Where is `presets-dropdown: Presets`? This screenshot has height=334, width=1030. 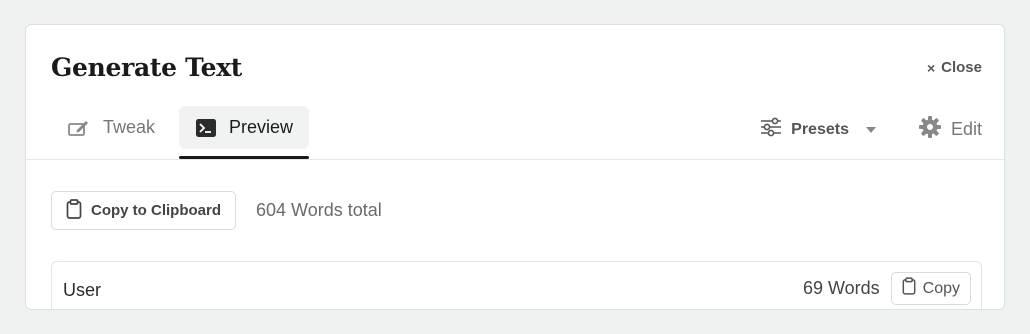
presets-dropdown: Presets is located at coordinates (818, 129).